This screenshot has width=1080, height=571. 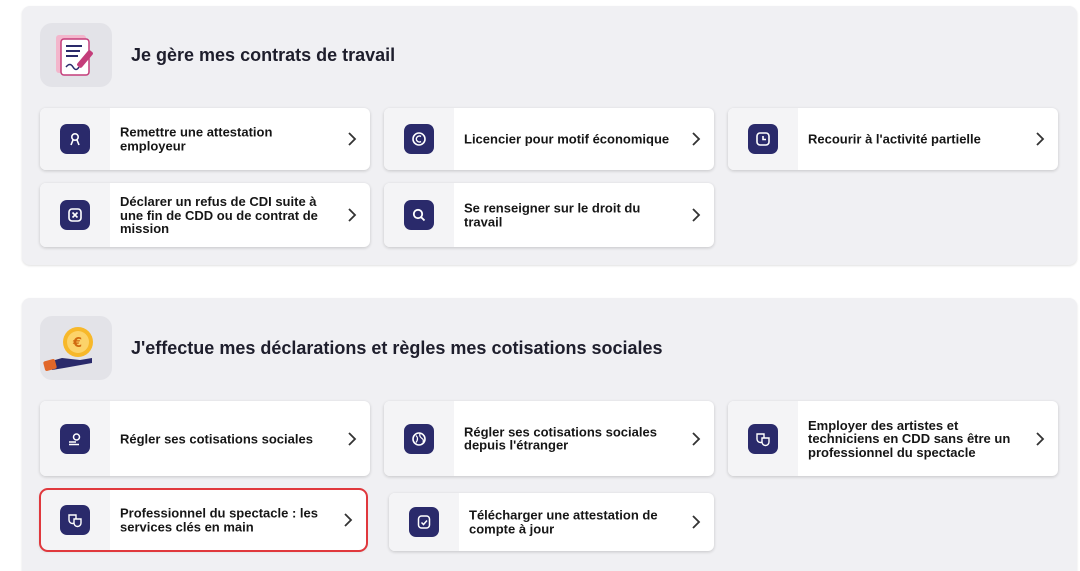 I want to click on card-activite-partielle: Recourir à l'activité partielle, so click(x=893, y=139).